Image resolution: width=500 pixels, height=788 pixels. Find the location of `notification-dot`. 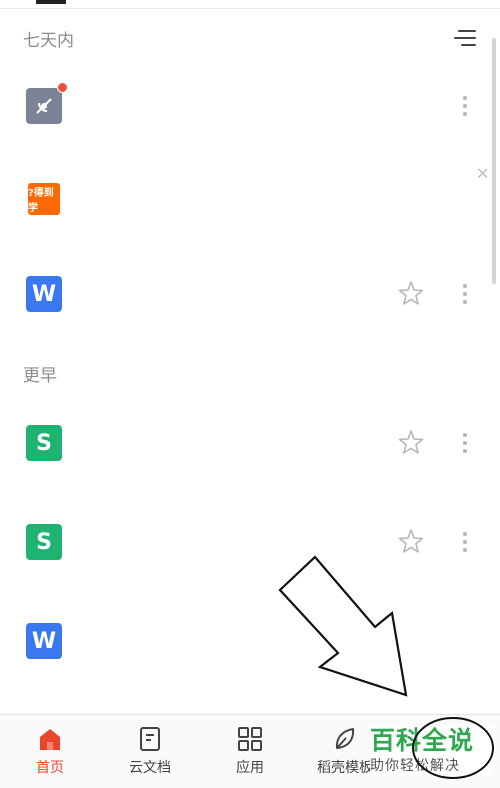

notification-dot is located at coordinates (62, 87).